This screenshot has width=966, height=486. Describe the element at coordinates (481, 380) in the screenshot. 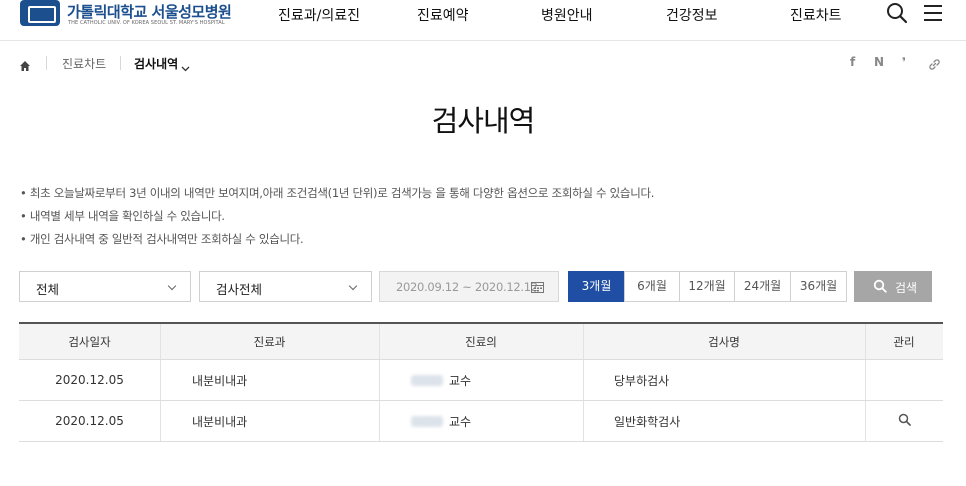

I see `table-row: 2020.12.05 내분비내과 교수 당부하검사` at that location.